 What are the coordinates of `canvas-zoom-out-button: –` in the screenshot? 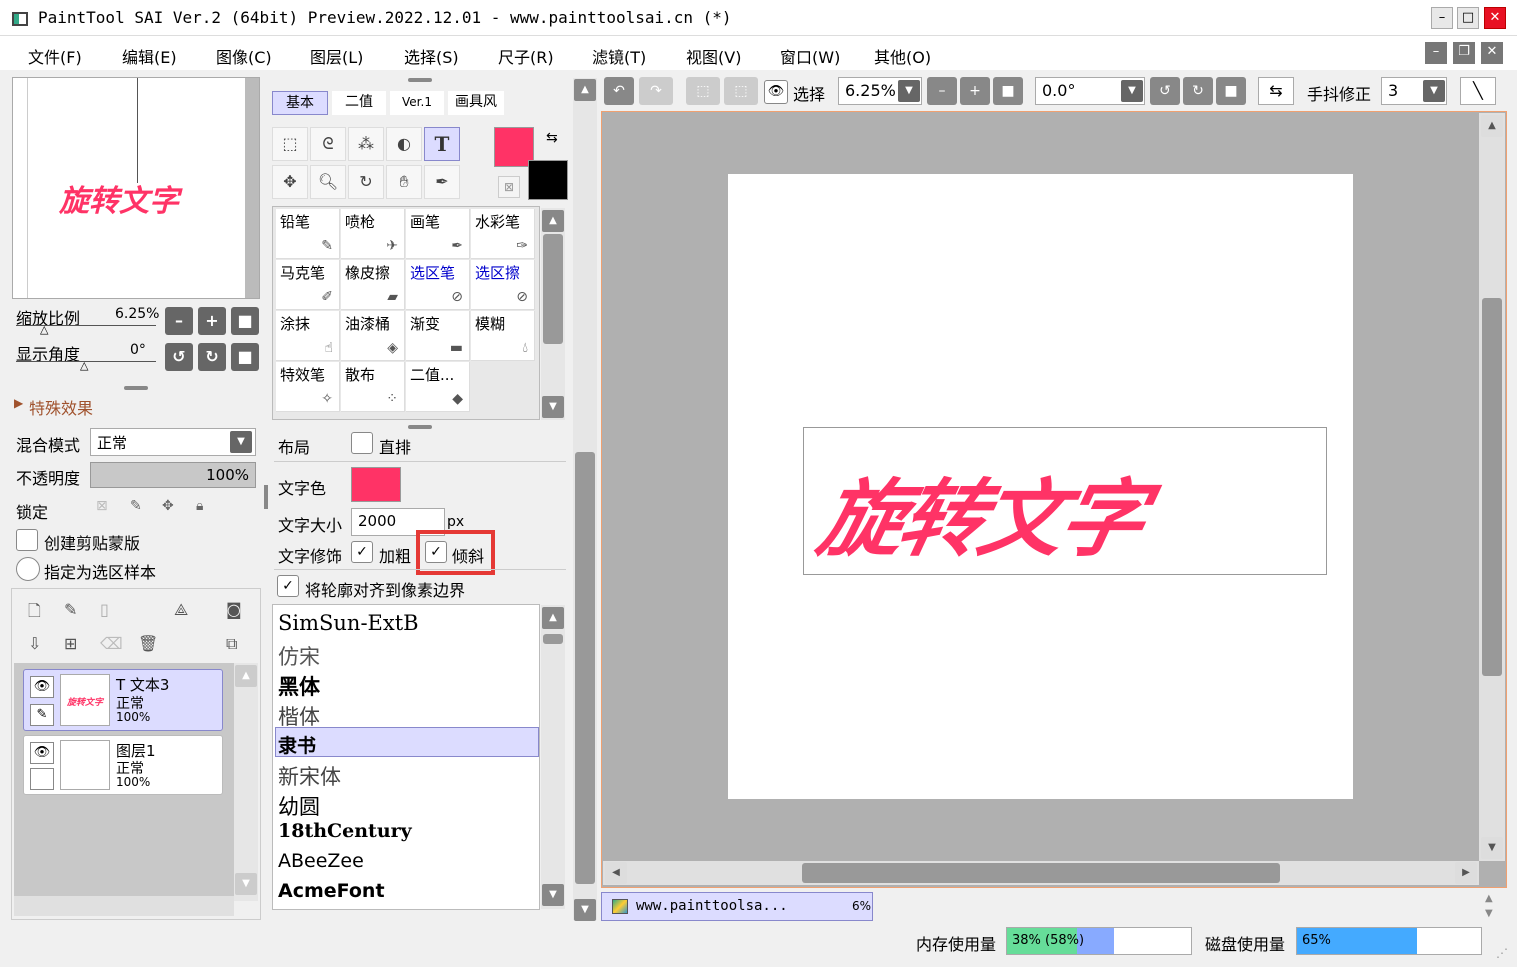 It's located at (942, 91).